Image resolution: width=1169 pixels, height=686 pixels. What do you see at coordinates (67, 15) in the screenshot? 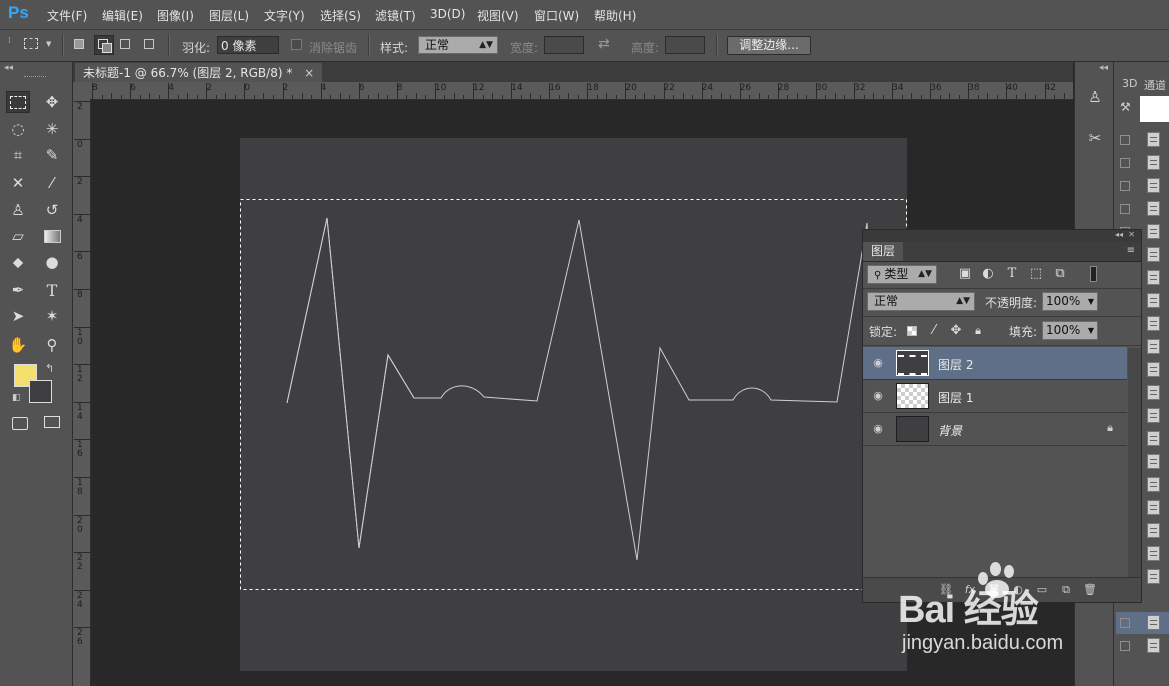
I see `menu-file: 文件(F)` at bounding box center [67, 15].